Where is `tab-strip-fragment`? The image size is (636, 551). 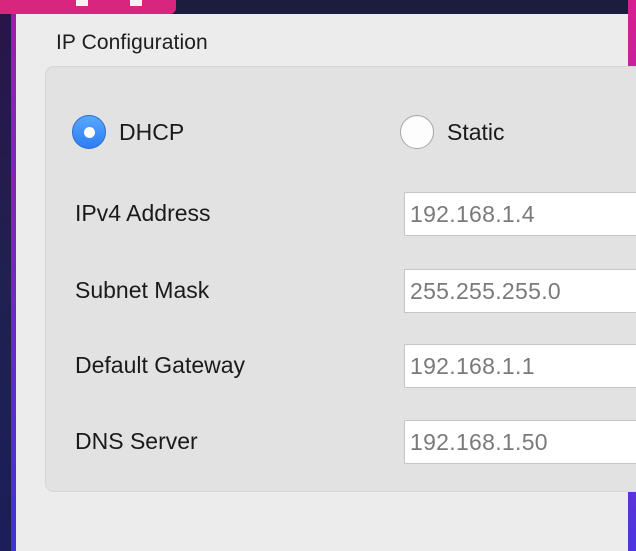
tab-strip-fragment is located at coordinates (88, 7).